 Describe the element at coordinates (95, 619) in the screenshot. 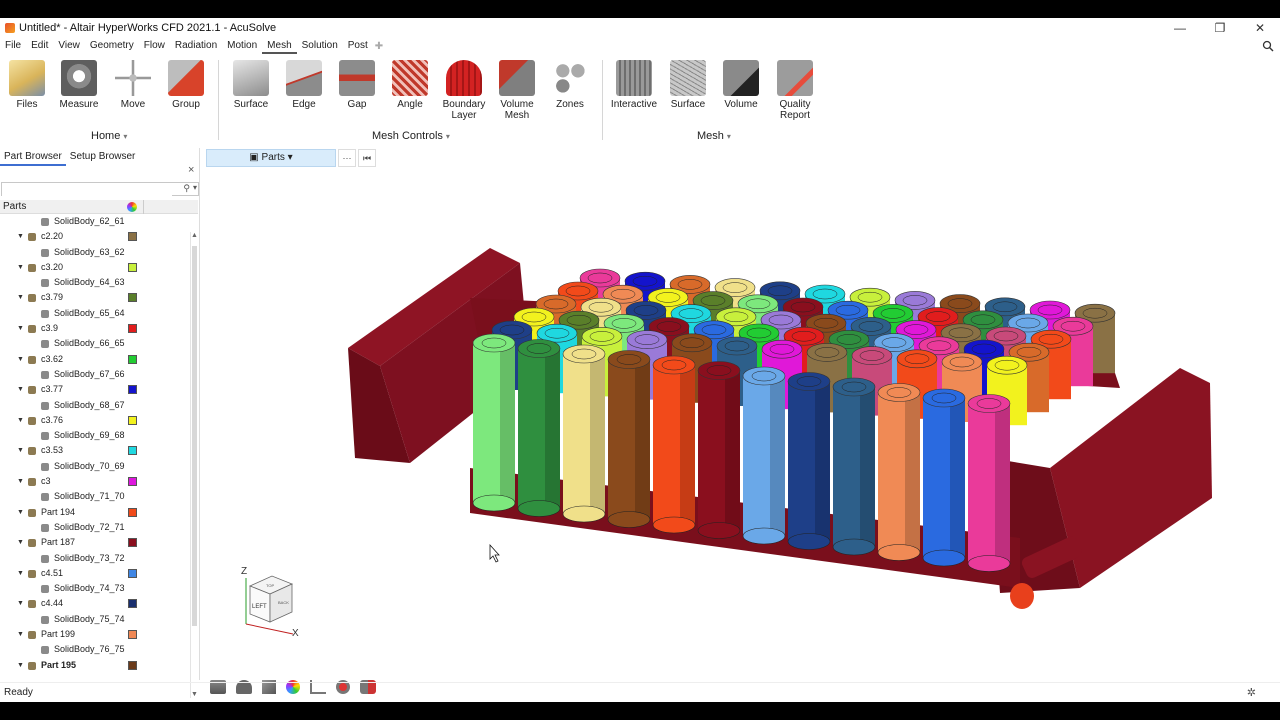

I see `tree-row-body: SolidBody_75_74` at that location.